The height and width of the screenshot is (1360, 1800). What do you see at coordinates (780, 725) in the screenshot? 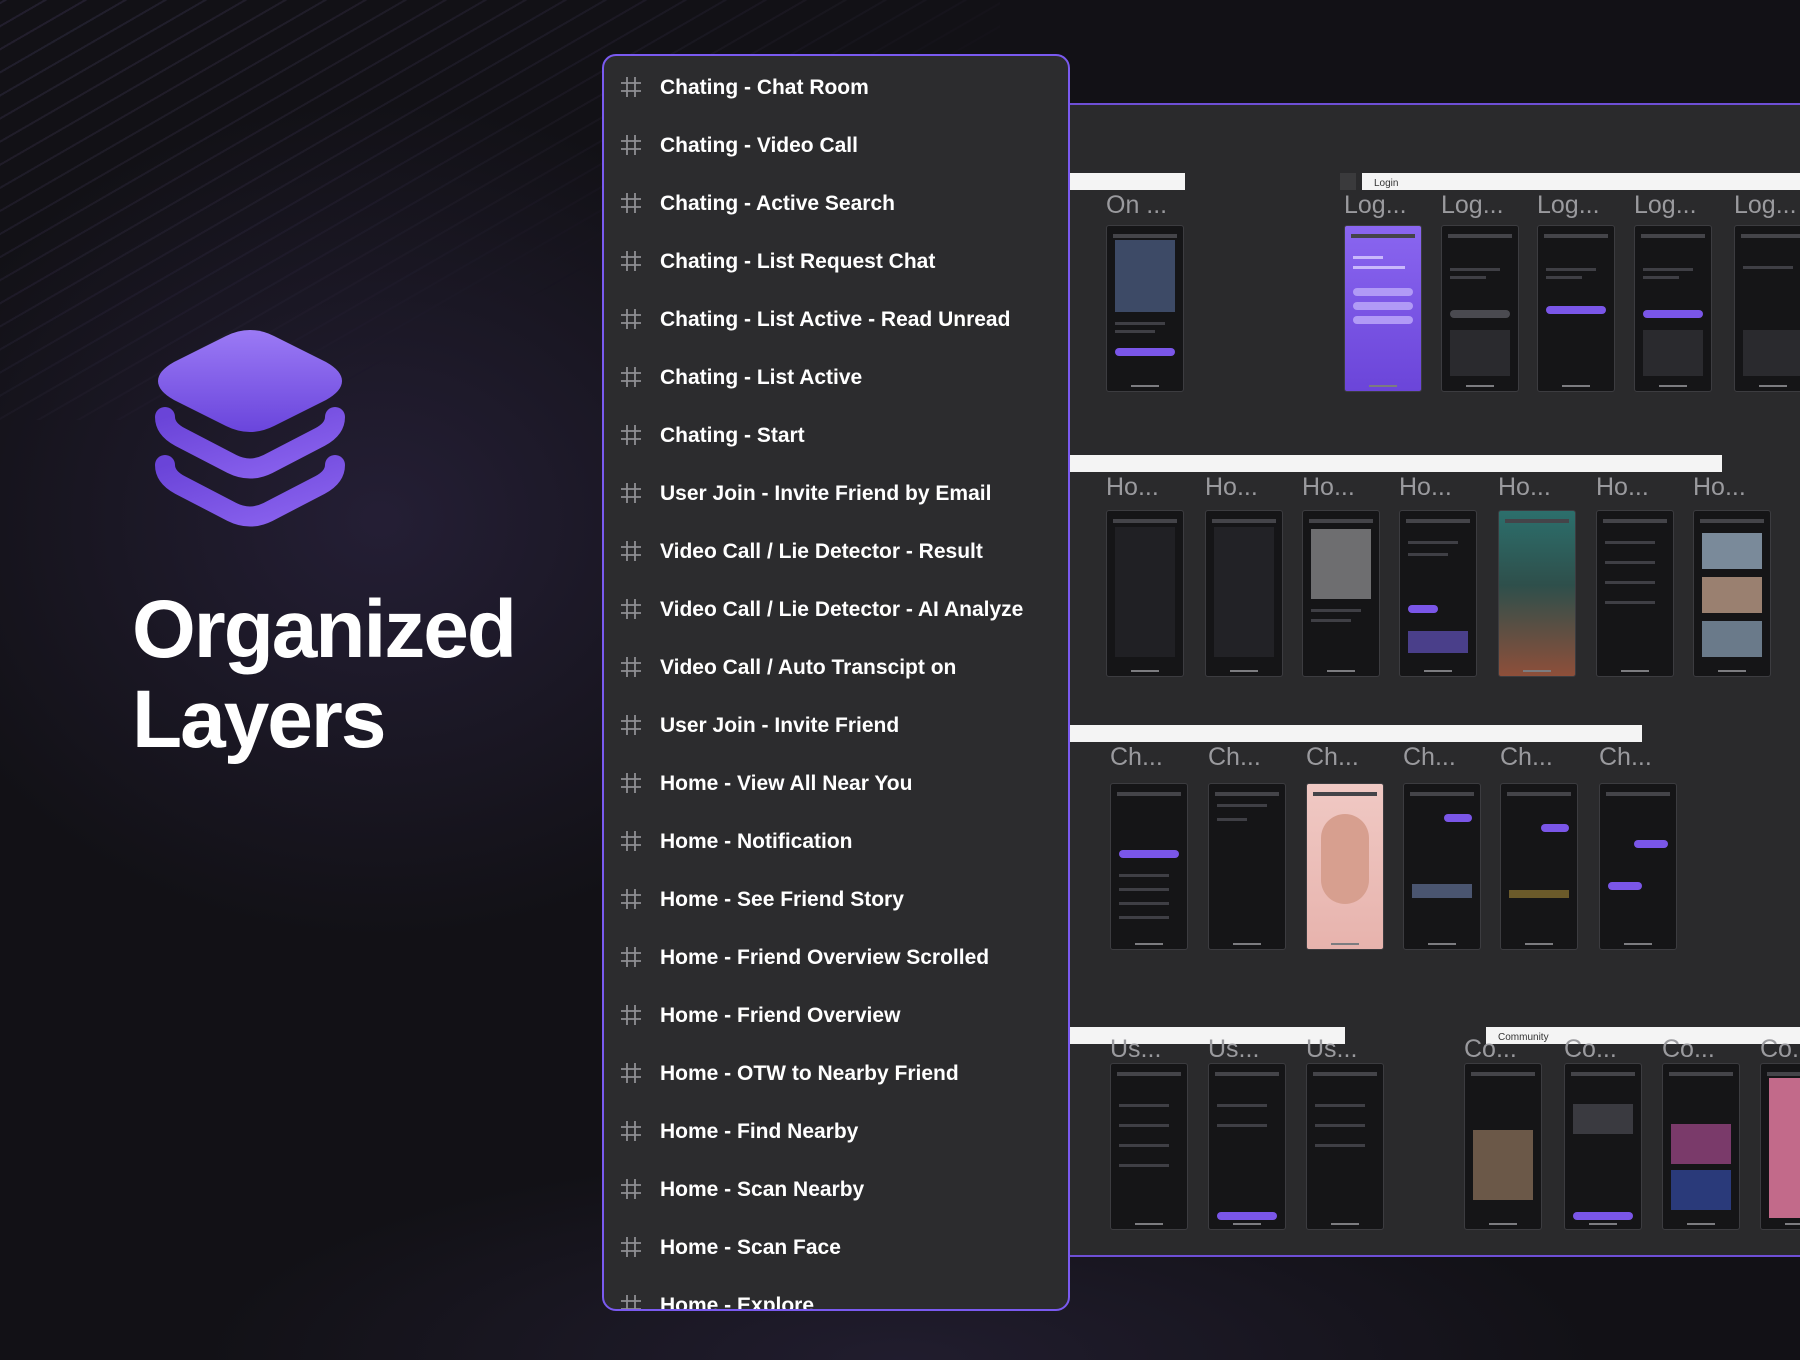
I see `layer-label: User Join - Invite Friend` at bounding box center [780, 725].